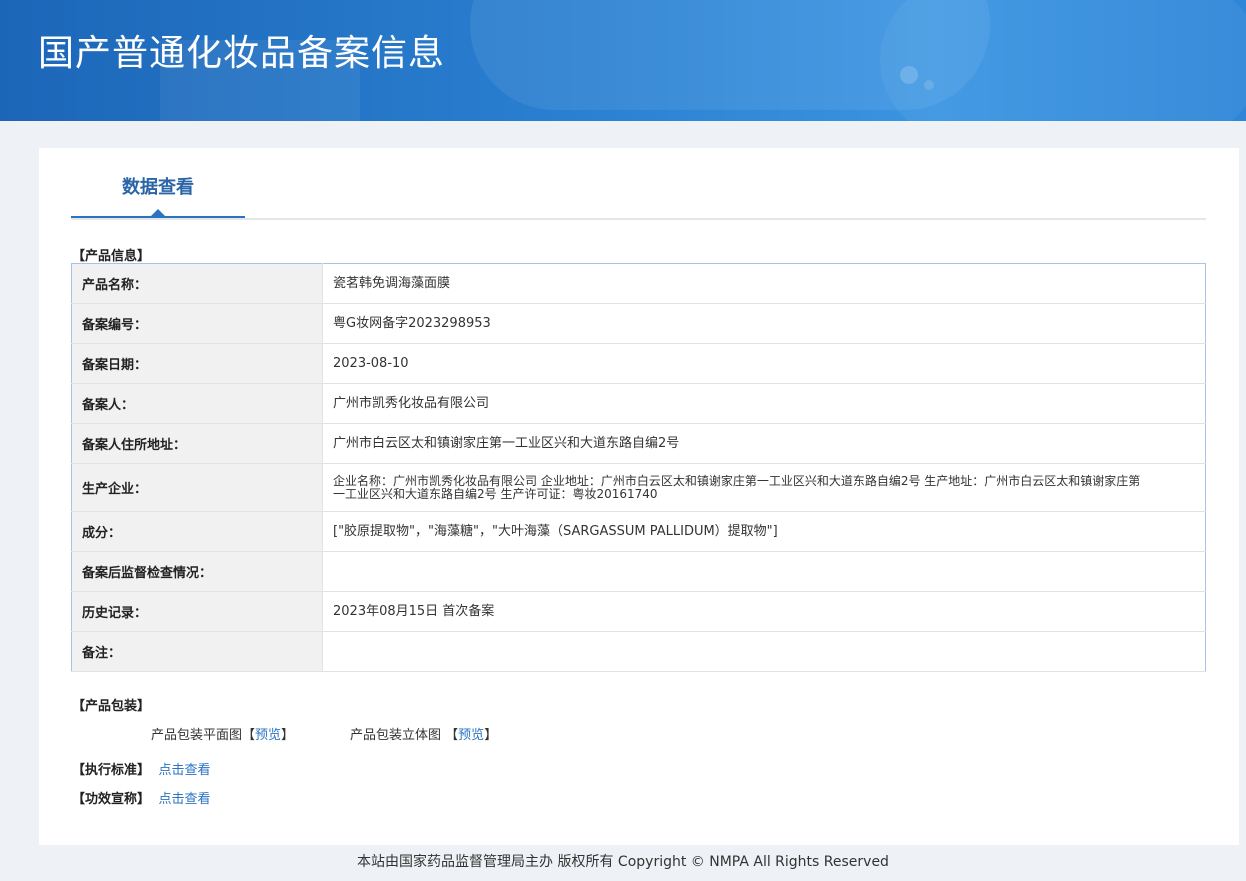 The width and height of the screenshot is (1246, 881). Describe the element at coordinates (111, 799) in the screenshot. I see `section-title-efficacy: 【功效宣称】` at that location.